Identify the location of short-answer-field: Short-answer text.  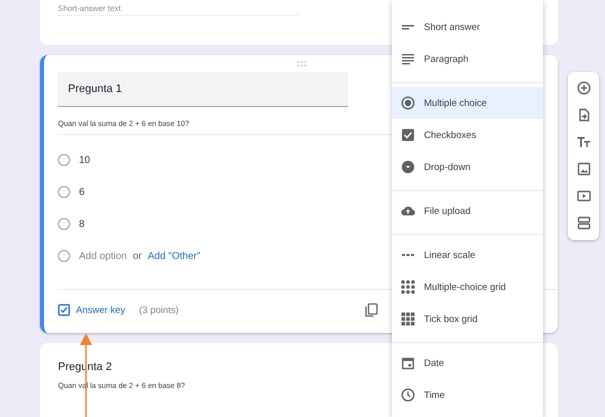
(178, 10).